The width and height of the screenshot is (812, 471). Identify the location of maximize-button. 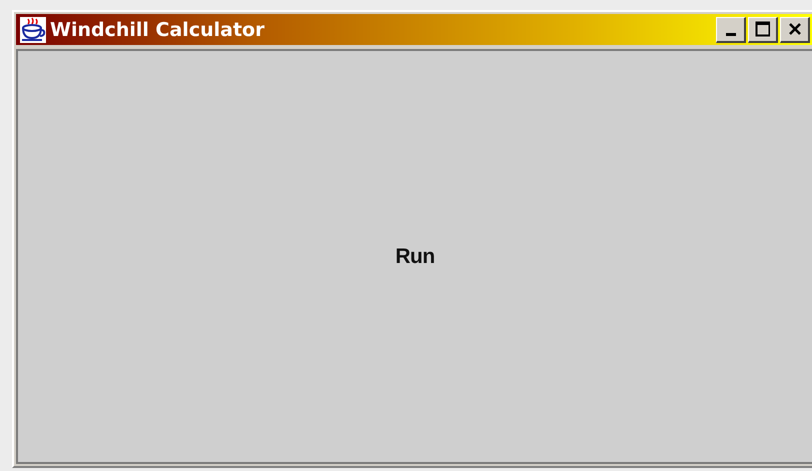
(763, 29).